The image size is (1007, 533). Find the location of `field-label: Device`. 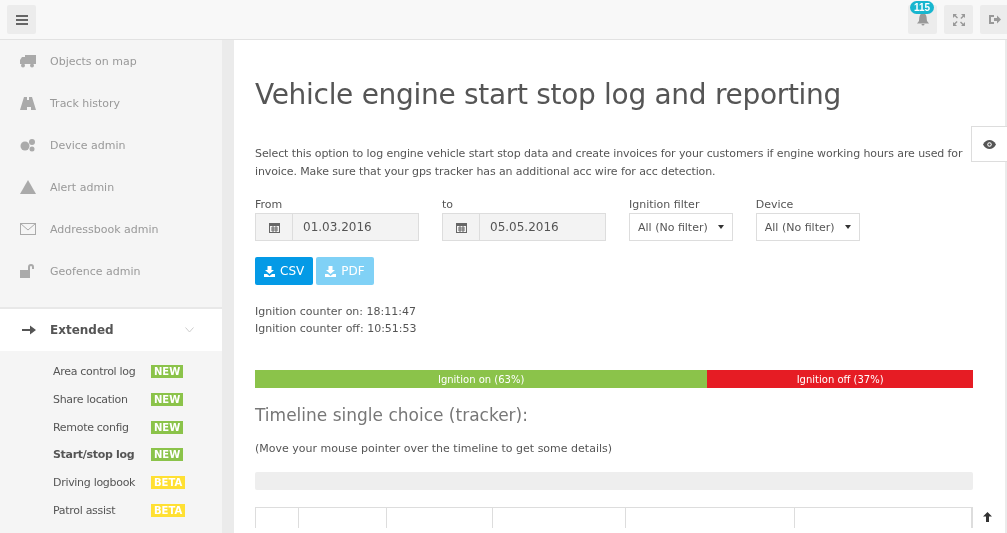

field-label: Device is located at coordinates (775, 204).